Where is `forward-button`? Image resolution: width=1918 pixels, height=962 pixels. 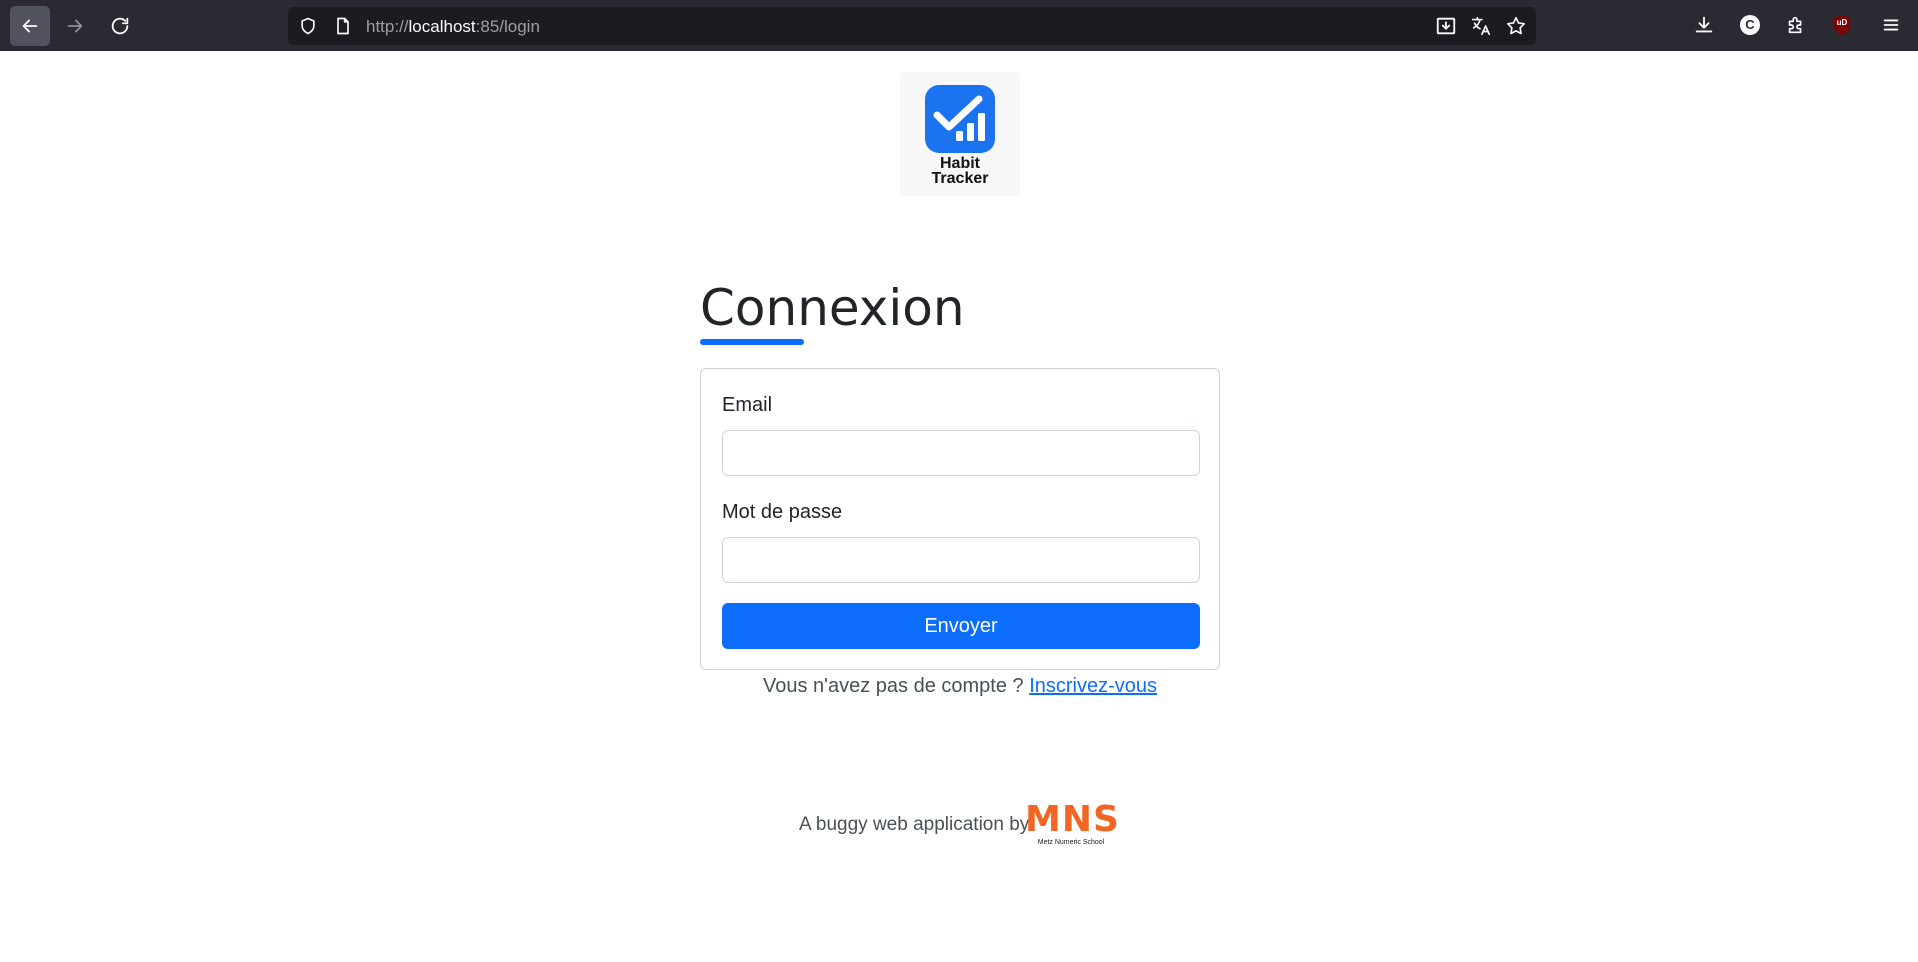 forward-button is located at coordinates (75, 26).